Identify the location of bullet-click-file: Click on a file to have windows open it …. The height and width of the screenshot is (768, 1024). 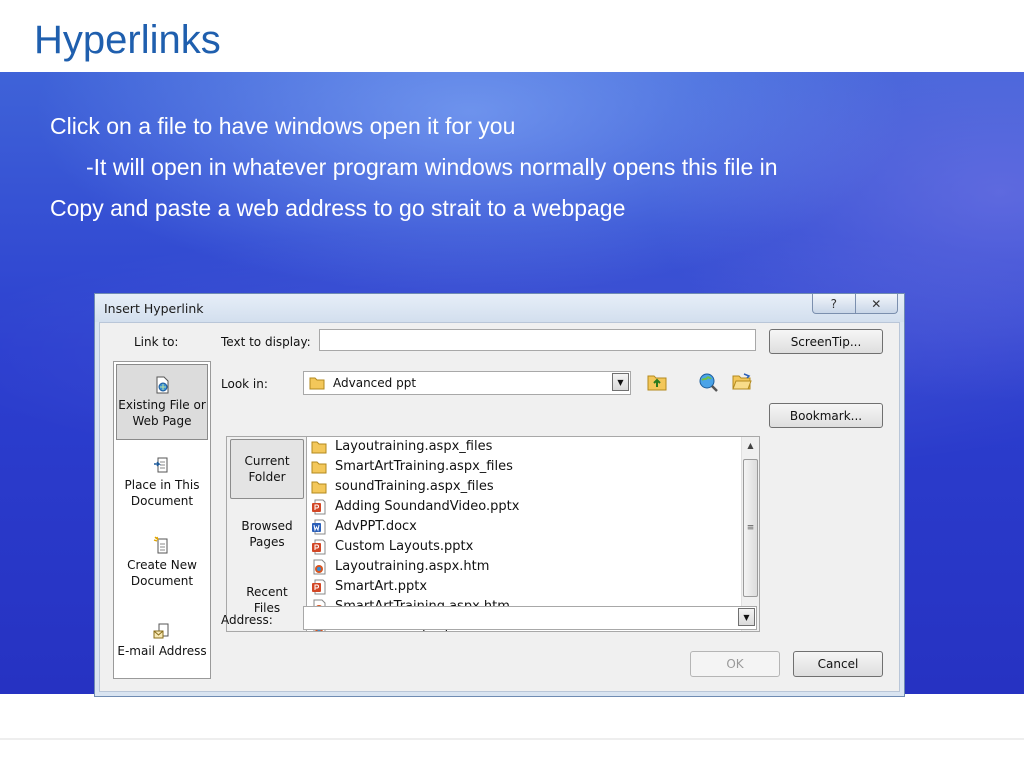
(283, 126).